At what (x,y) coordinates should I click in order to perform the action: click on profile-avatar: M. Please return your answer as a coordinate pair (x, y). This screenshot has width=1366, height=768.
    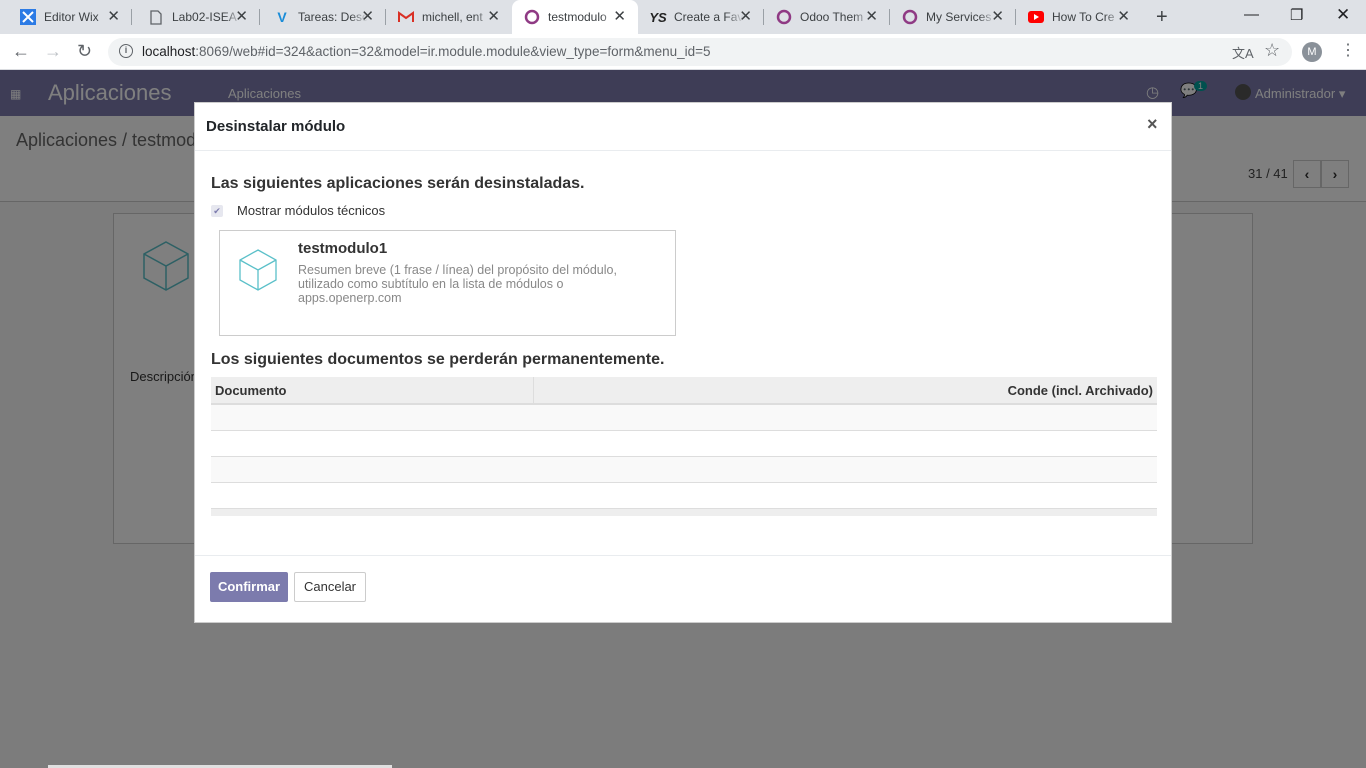
    Looking at the image, I should click on (1312, 52).